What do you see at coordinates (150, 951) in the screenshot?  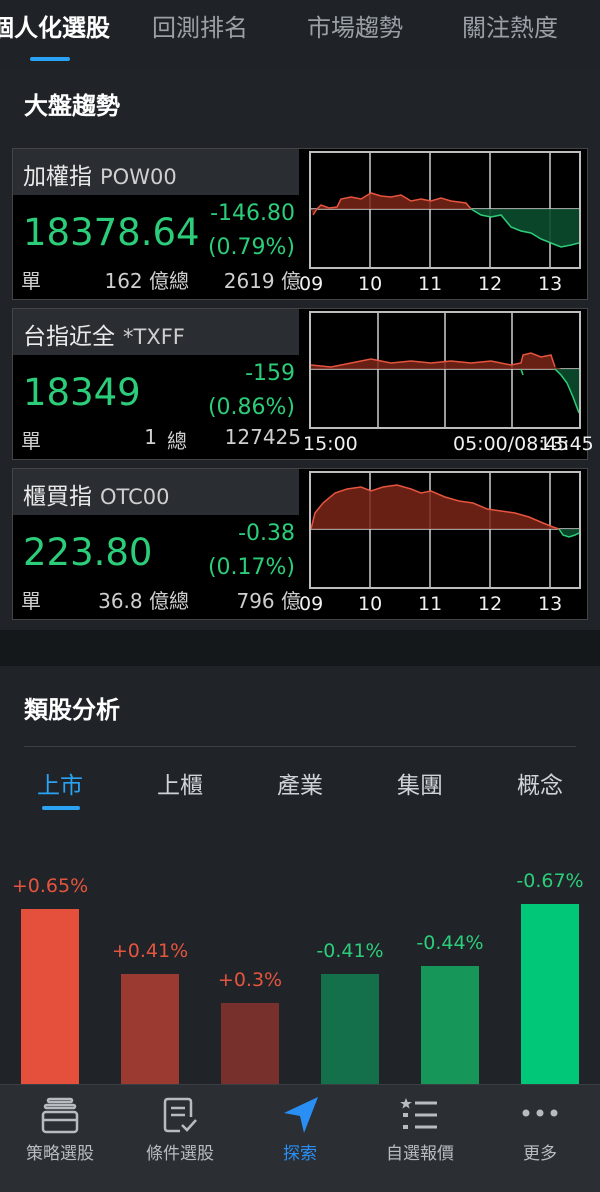 I see `sector-bar-label: +0.41%` at bounding box center [150, 951].